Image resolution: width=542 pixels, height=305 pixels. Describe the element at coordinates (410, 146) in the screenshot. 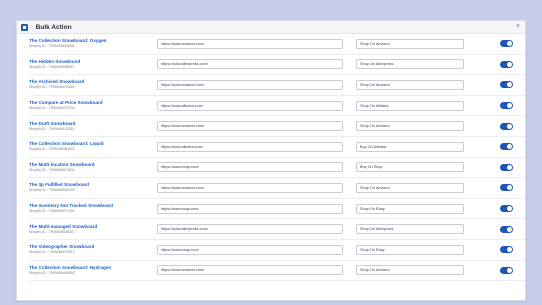

I see `button-label-input: Buy On Alibaba` at that location.